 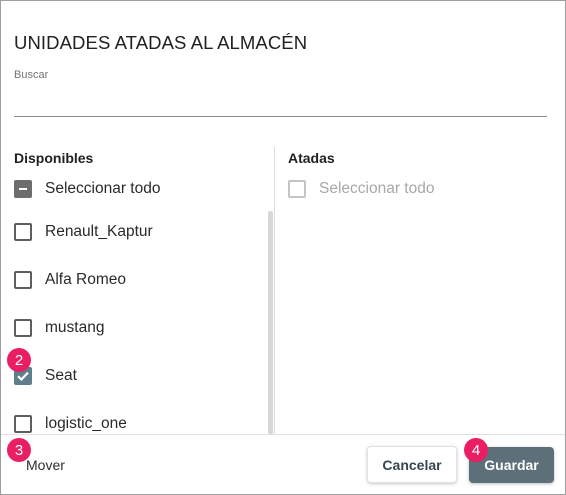 I want to click on available-select-all: Seleccionar todo, so click(x=87, y=189).